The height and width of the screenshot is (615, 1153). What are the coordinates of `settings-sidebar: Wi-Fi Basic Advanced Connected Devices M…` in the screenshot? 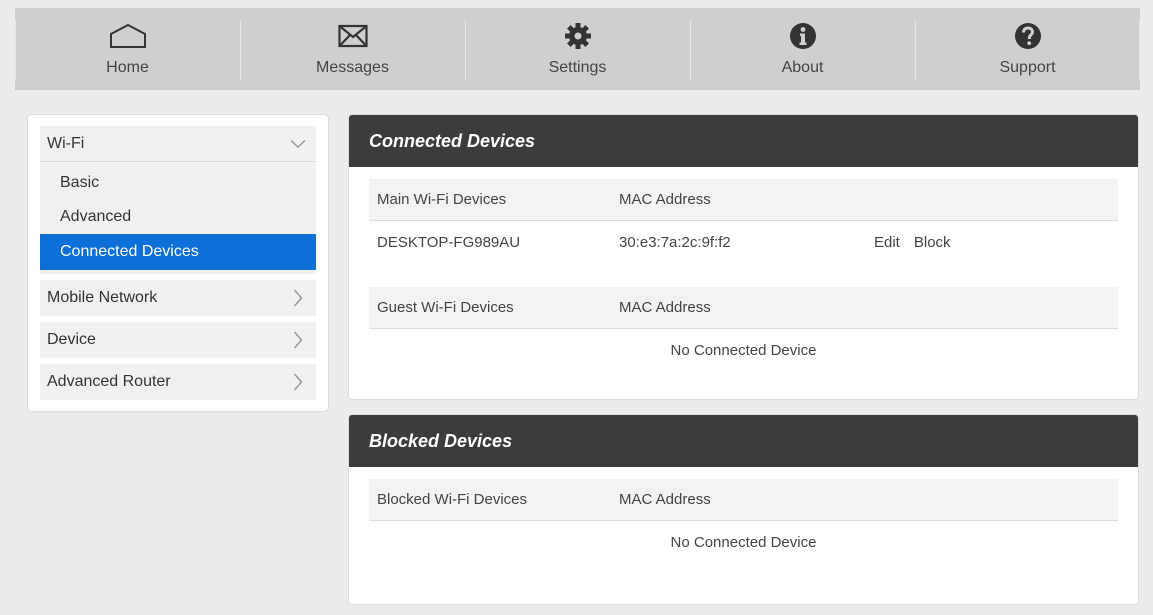 It's located at (178, 263).